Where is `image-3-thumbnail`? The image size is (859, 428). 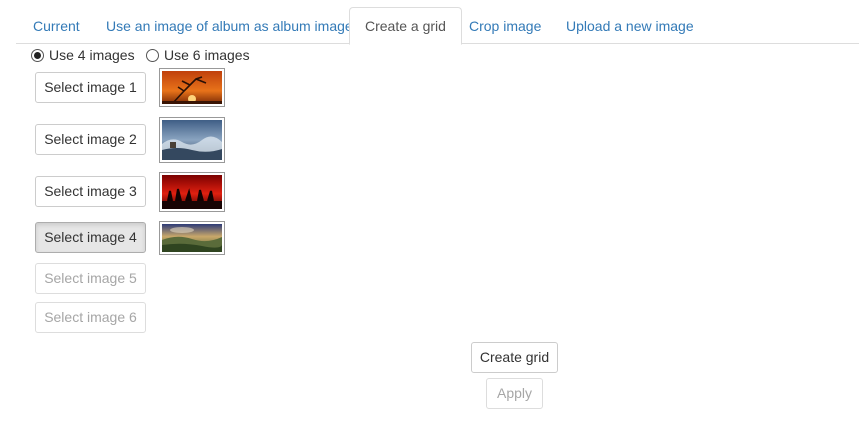 image-3-thumbnail is located at coordinates (192, 192).